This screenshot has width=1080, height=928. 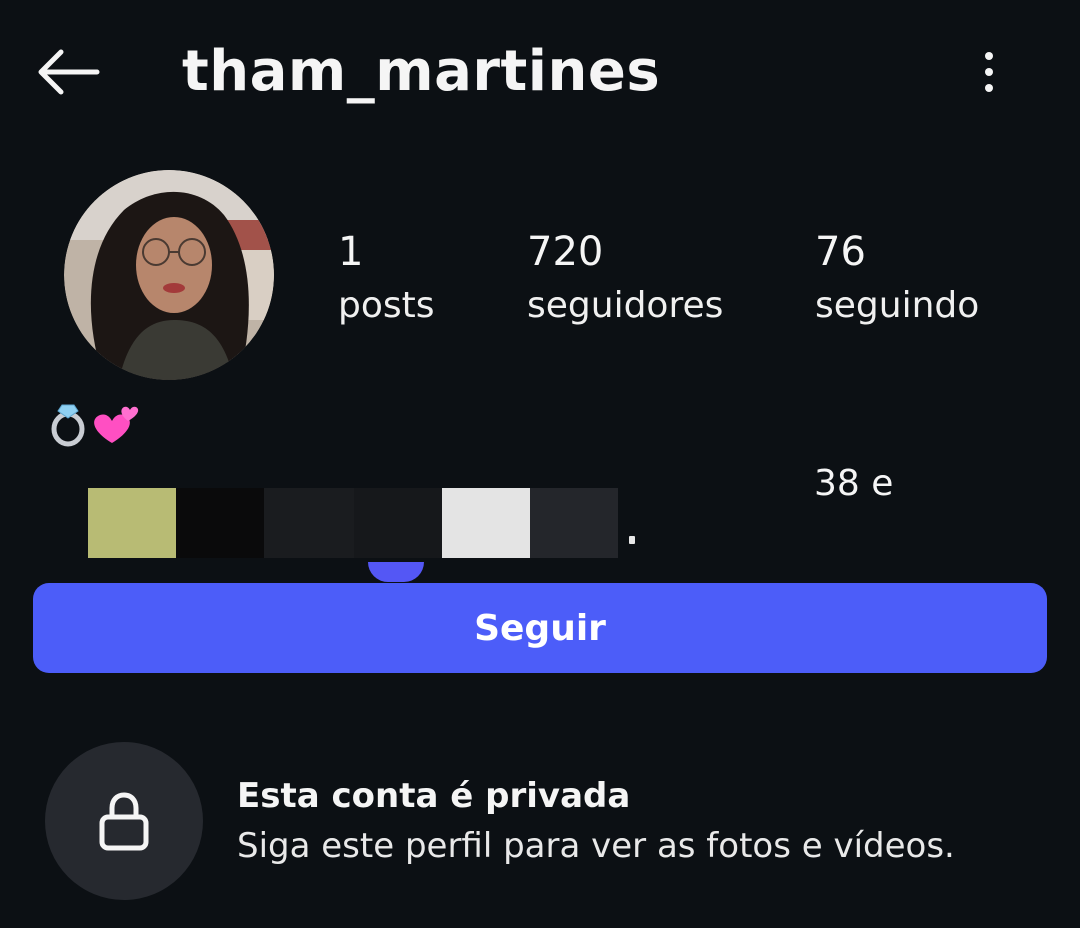 I want to click on stat-followers-count: 720, so click(x=565, y=252).